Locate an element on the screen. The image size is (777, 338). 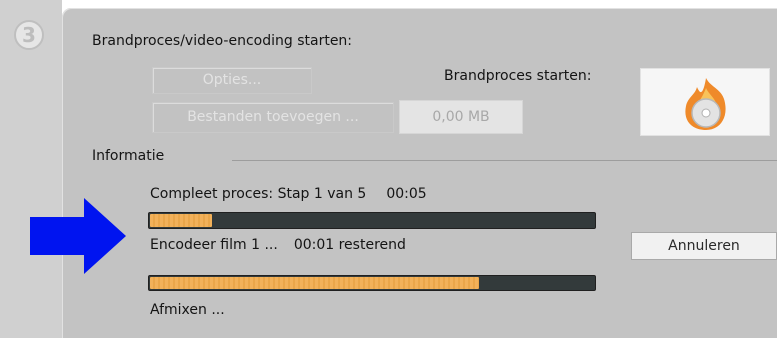
encode-progress-status: Encodeer film 1 ... 00:01 resterend is located at coordinates (278, 245).